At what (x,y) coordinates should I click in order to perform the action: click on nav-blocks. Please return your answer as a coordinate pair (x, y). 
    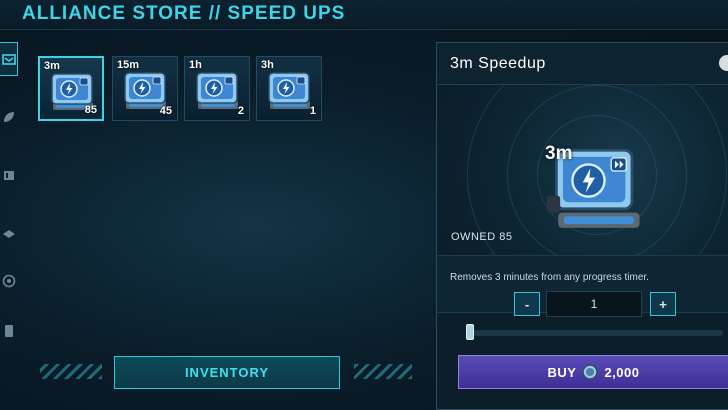
    Looking at the image, I should click on (9, 233).